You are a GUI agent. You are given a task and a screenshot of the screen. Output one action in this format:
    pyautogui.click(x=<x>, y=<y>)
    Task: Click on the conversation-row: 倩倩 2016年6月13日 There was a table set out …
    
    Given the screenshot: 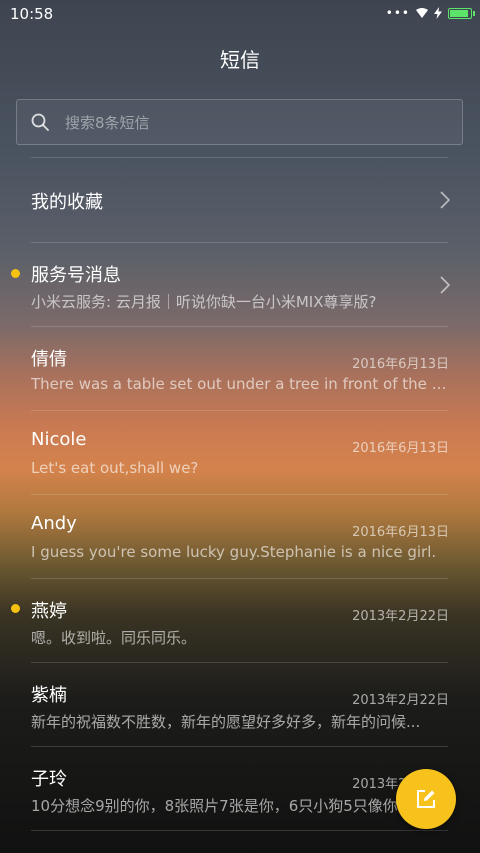 What is the action you would take?
    pyautogui.click(x=240, y=369)
    